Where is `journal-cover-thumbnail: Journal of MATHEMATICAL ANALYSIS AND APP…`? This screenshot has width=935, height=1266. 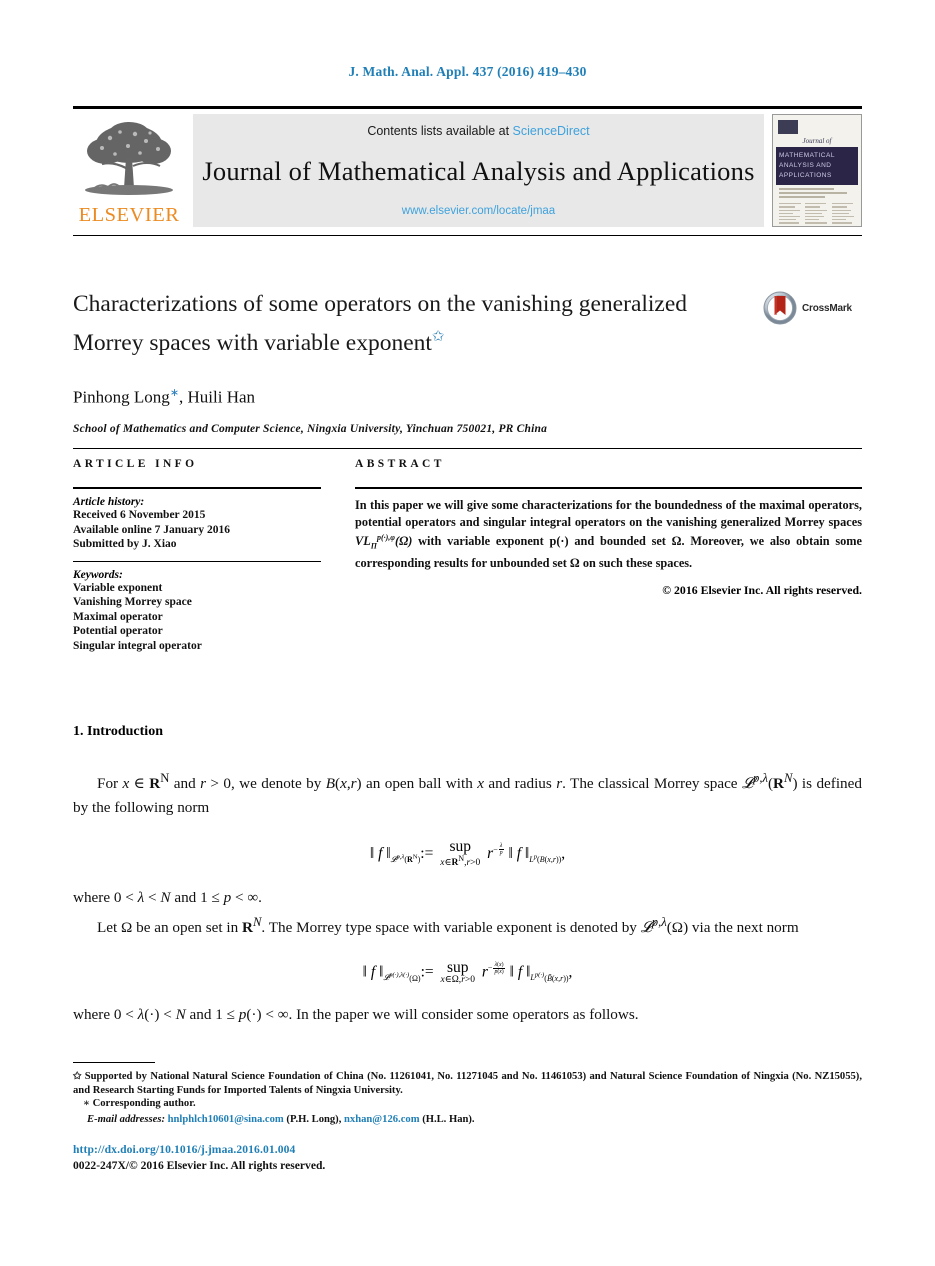 journal-cover-thumbnail: Journal of MATHEMATICAL ANALYSIS AND APP… is located at coordinates (817, 170).